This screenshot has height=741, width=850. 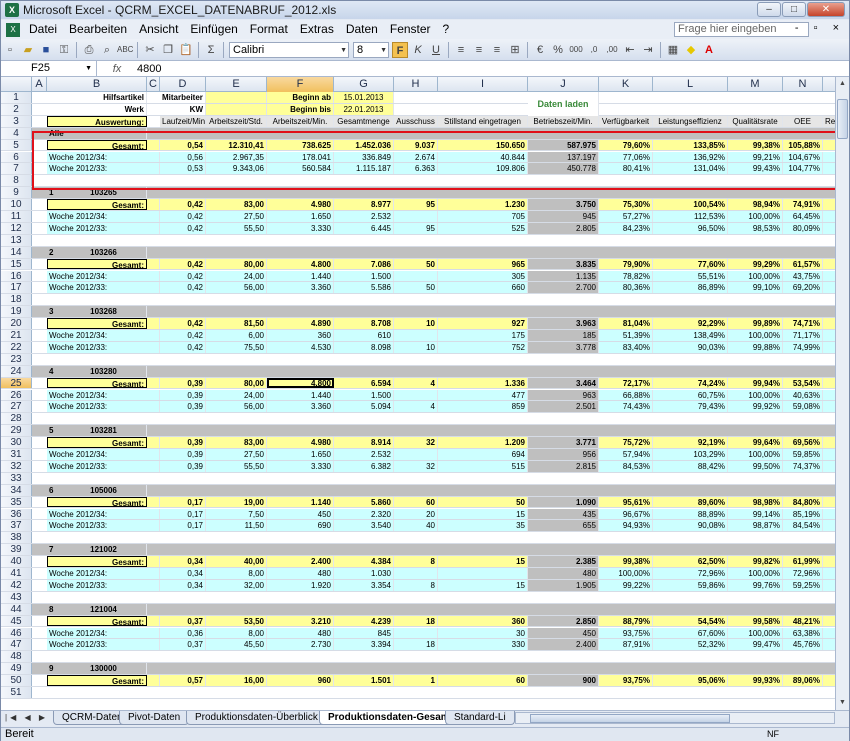 I want to click on column-title: OEE, so click(x=803, y=121).